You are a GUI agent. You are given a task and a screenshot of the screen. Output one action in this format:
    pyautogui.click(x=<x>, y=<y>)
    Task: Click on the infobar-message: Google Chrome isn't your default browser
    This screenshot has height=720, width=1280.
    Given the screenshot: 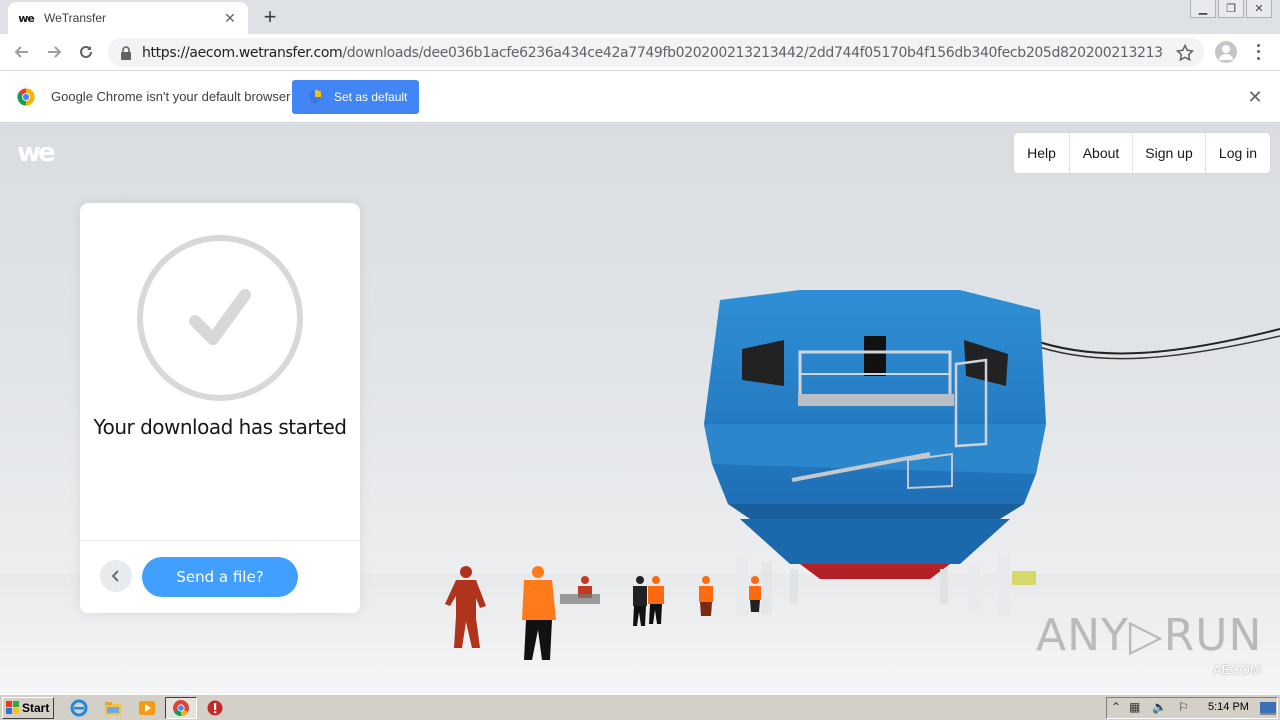 What is the action you would take?
    pyautogui.click(x=171, y=96)
    